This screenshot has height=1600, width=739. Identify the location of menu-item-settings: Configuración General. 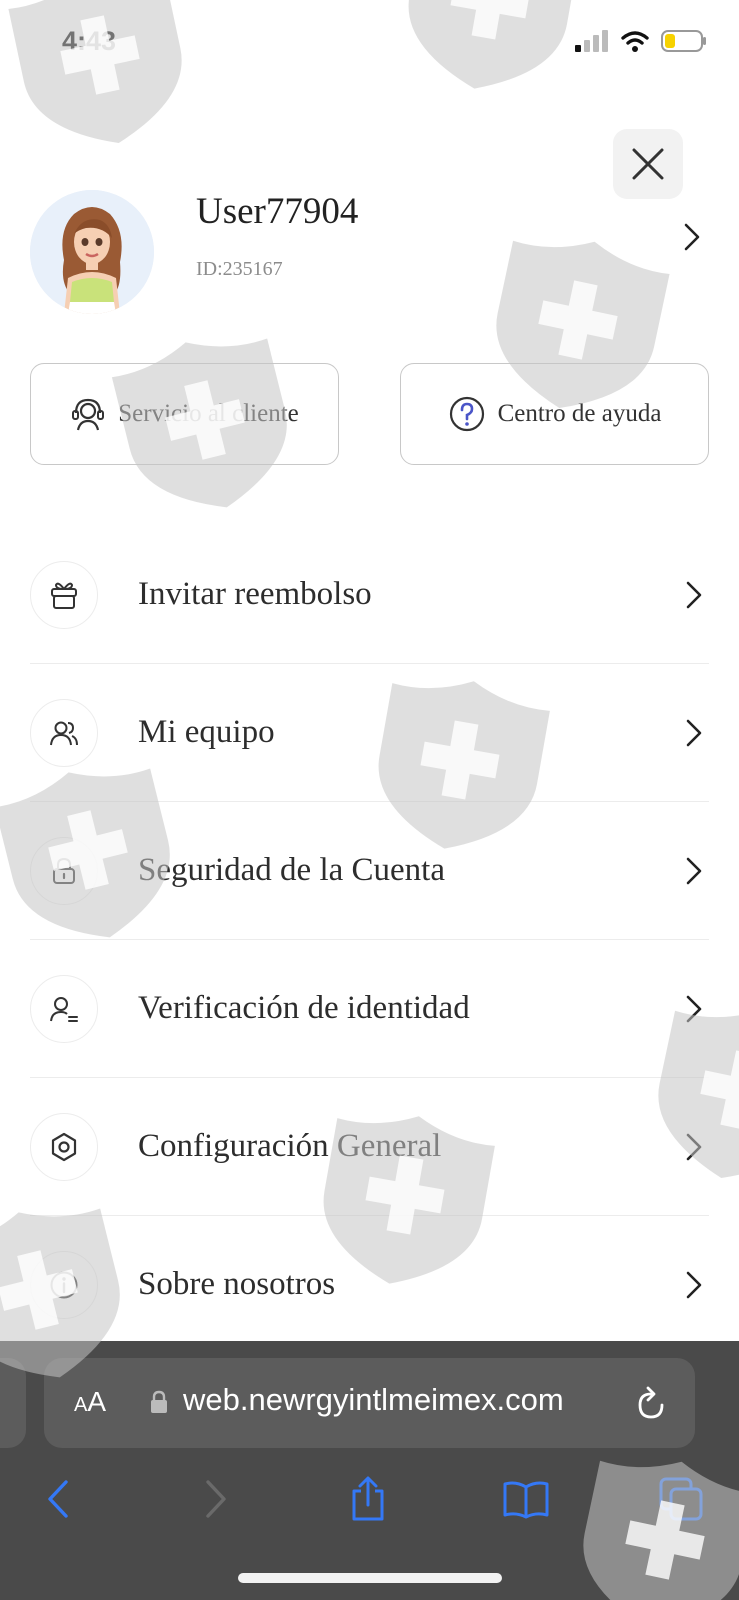
(369, 1147).